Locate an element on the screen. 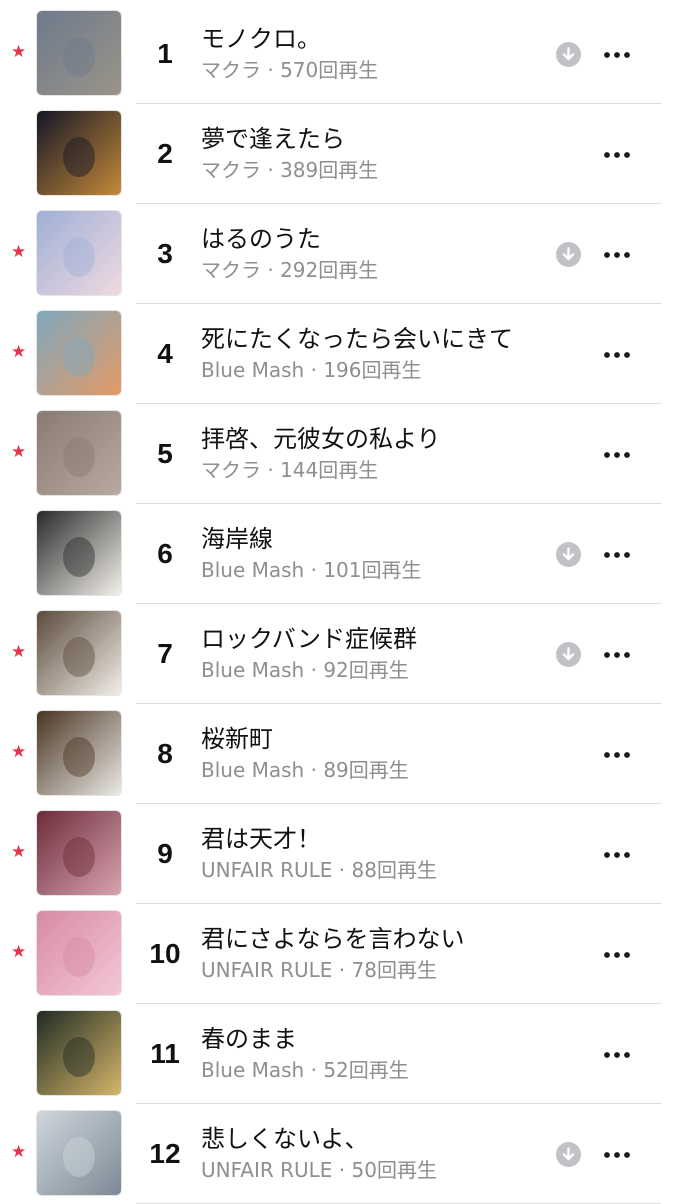 The height and width of the screenshot is (1204, 697). track-rank: 4 is located at coordinates (165, 353).